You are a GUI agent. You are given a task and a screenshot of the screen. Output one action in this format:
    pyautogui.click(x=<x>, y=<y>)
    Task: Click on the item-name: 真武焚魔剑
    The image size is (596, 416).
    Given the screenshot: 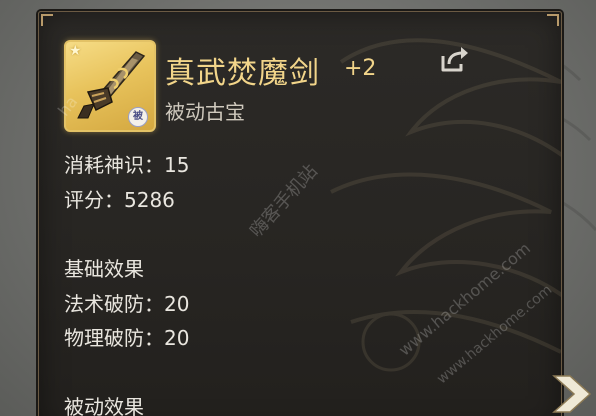 What is the action you would take?
    pyautogui.click(x=242, y=73)
    